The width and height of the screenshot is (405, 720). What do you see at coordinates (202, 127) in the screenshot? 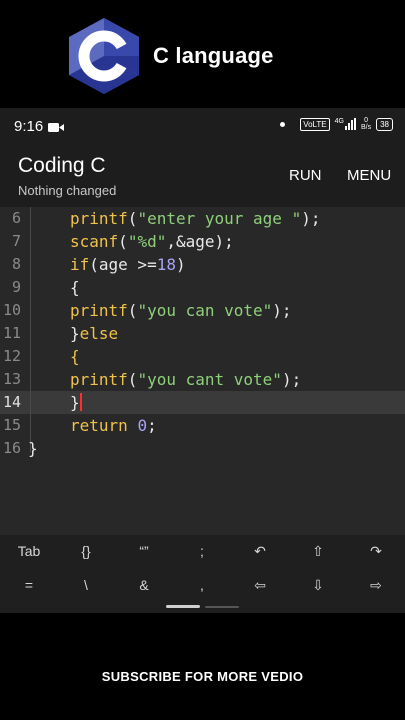
I see `status-bar: 9:16 VoLTE 4G 0 B/s 38` at bounding box center [202, 127].